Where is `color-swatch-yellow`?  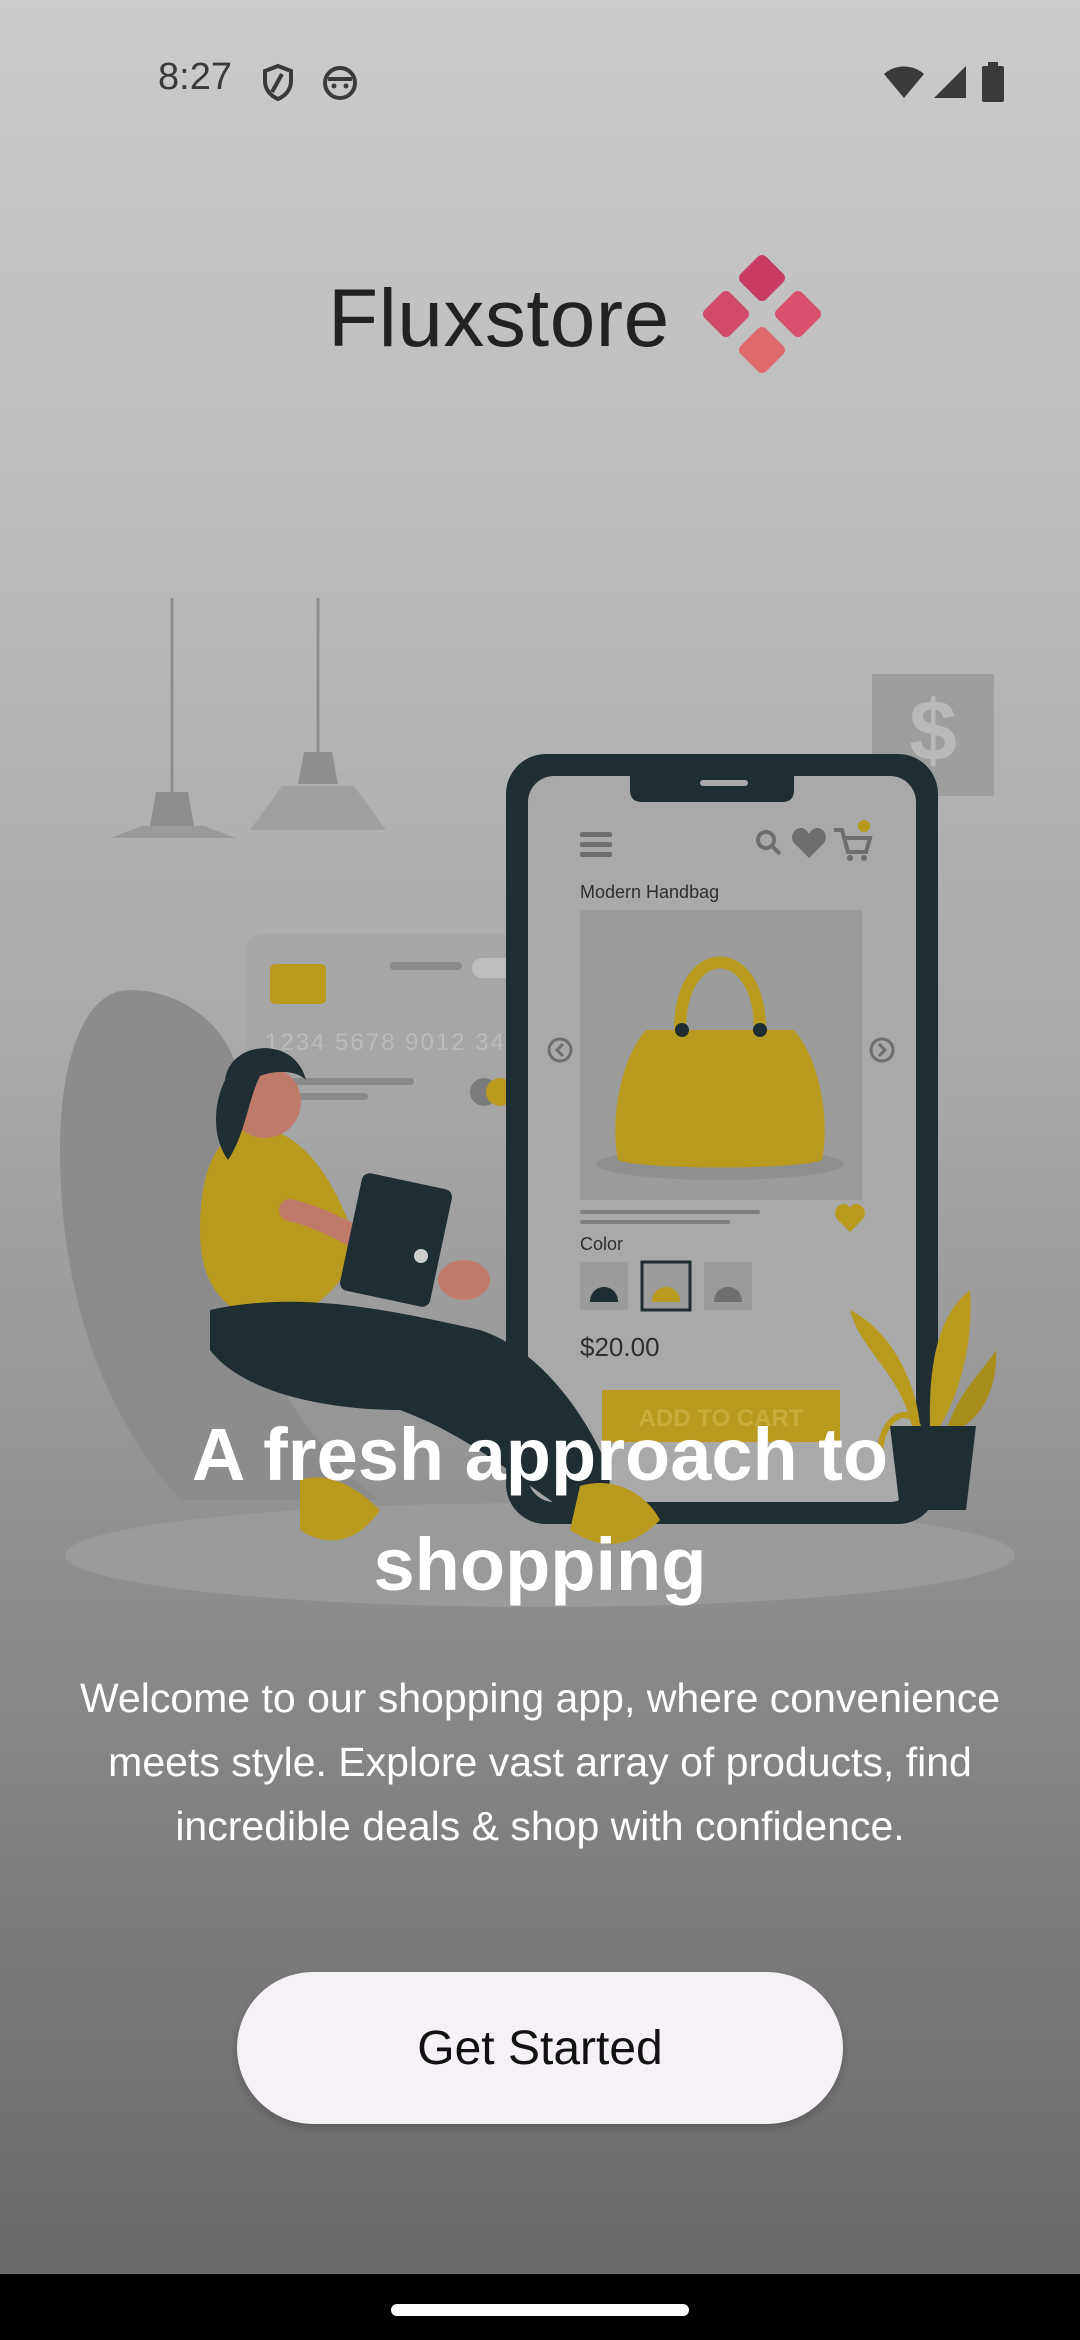 color-swatch-yellow is located at coordinates (666, 1286).